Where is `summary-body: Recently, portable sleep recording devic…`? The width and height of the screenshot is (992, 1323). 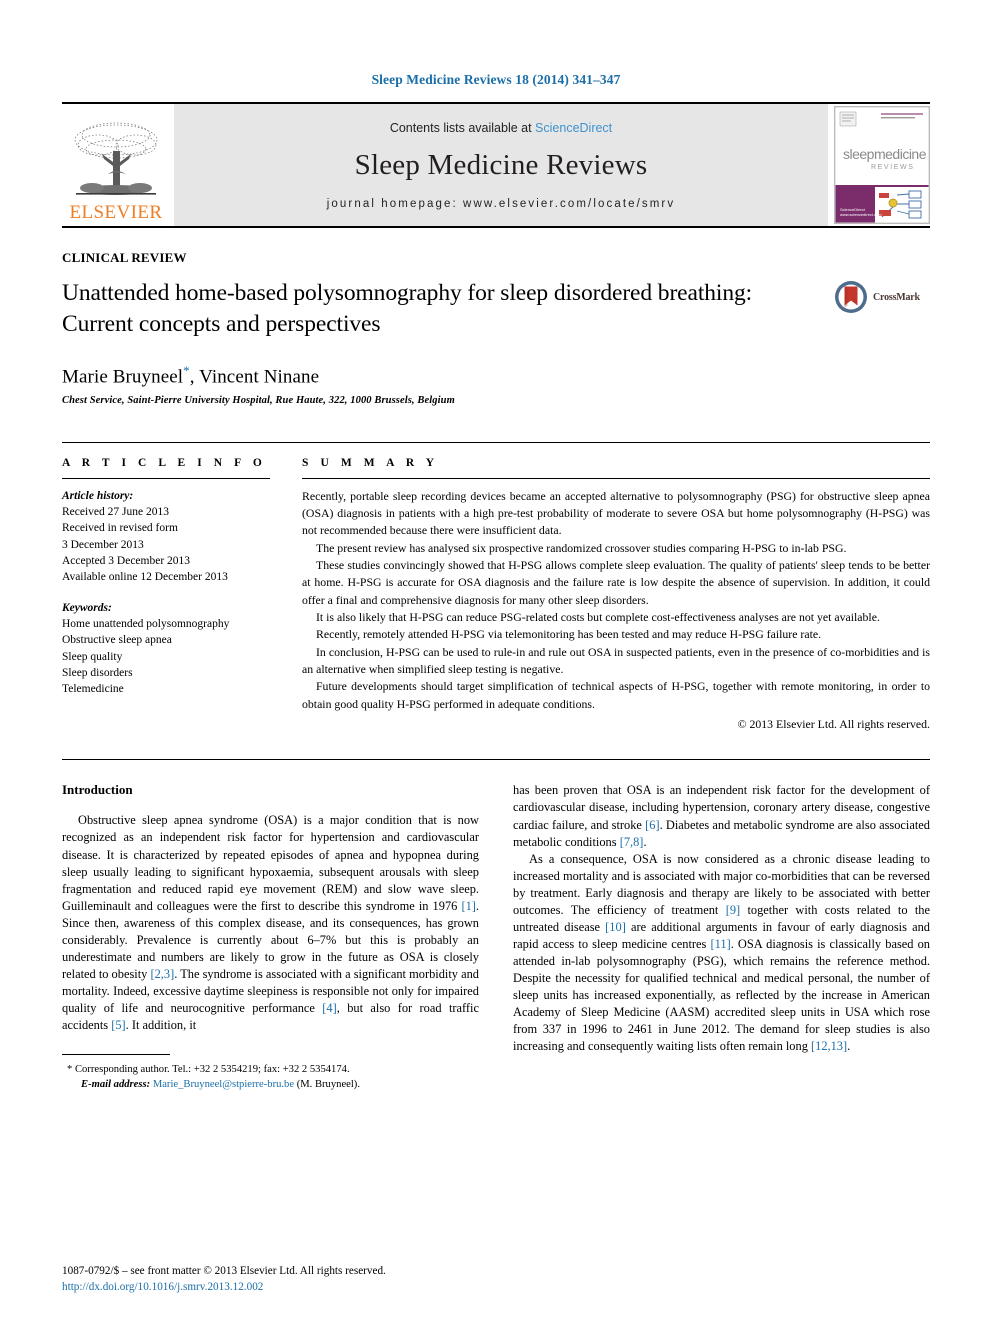 summary-body: Recently, portable sleep recording devic… is located at coordinates (616, 611).